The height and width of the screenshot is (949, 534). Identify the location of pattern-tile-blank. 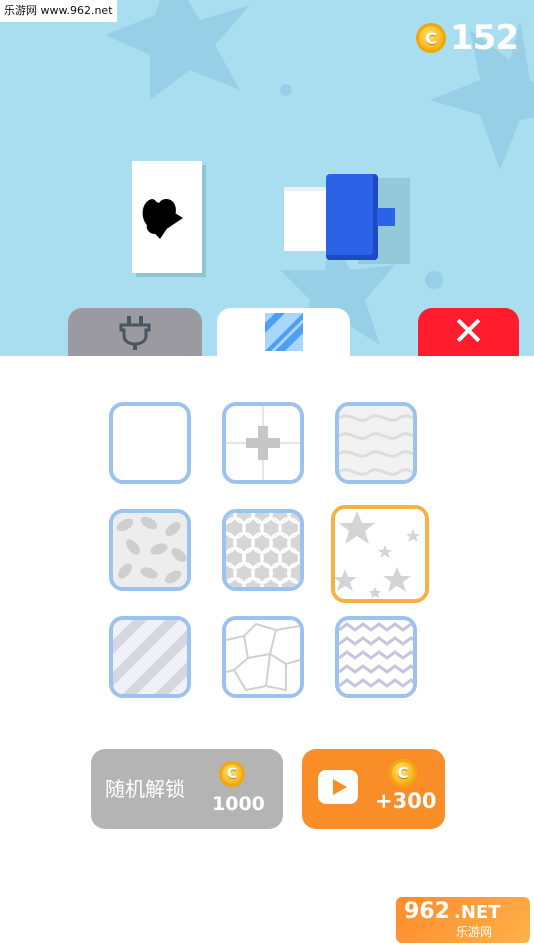
(150, 443).